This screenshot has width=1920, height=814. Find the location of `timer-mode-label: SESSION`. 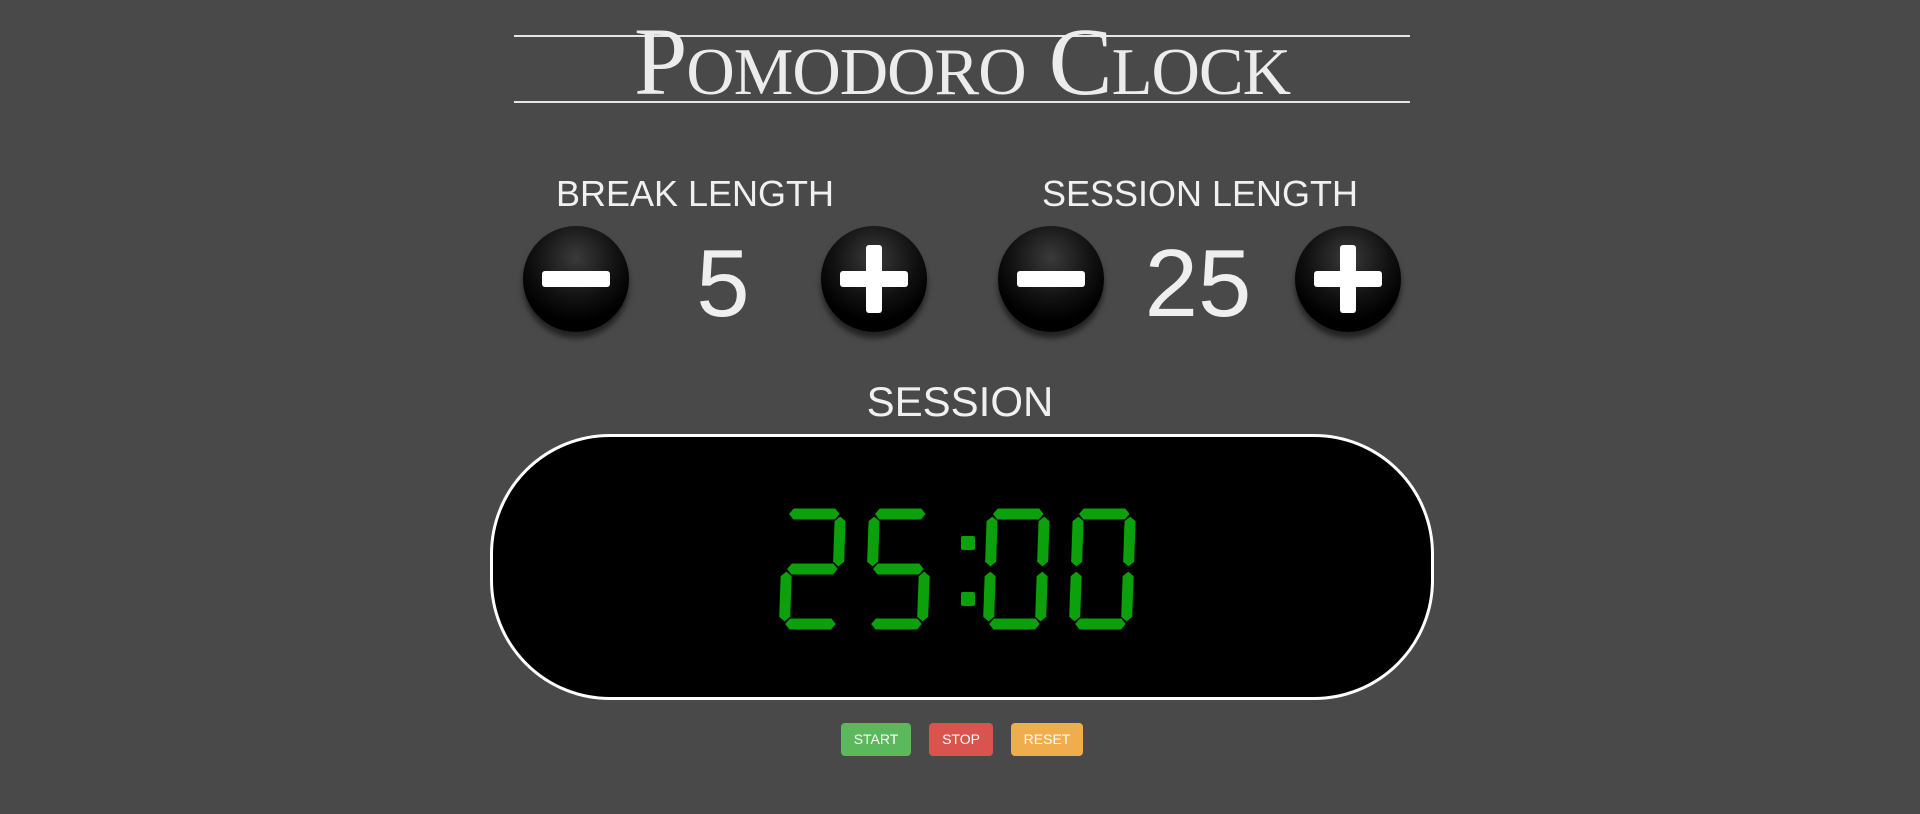

timer-mode-label: SESSION is located at coordinates (960, 401).